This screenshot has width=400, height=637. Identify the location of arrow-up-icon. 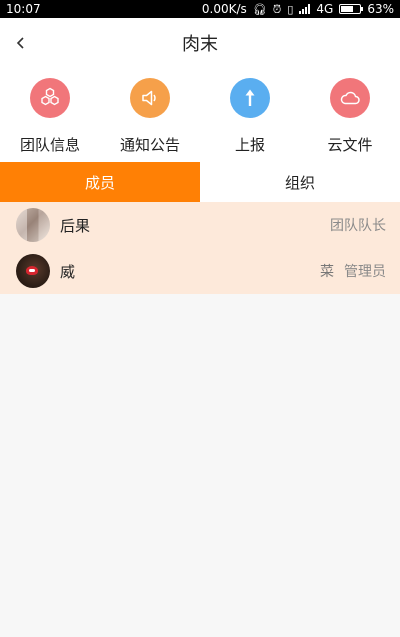
(250, 98).